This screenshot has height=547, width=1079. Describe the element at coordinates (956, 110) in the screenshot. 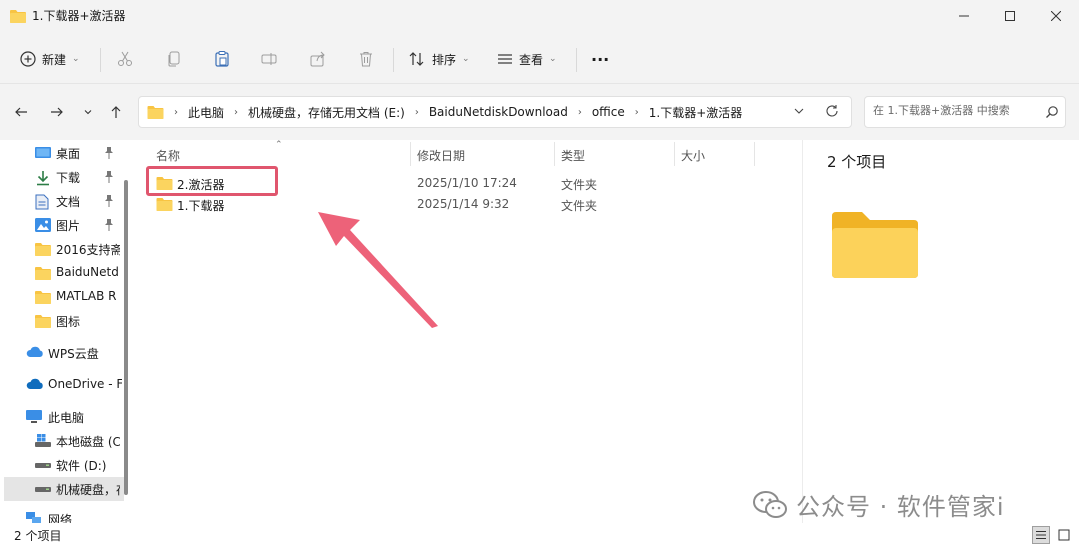

I see `search-input` at that location.